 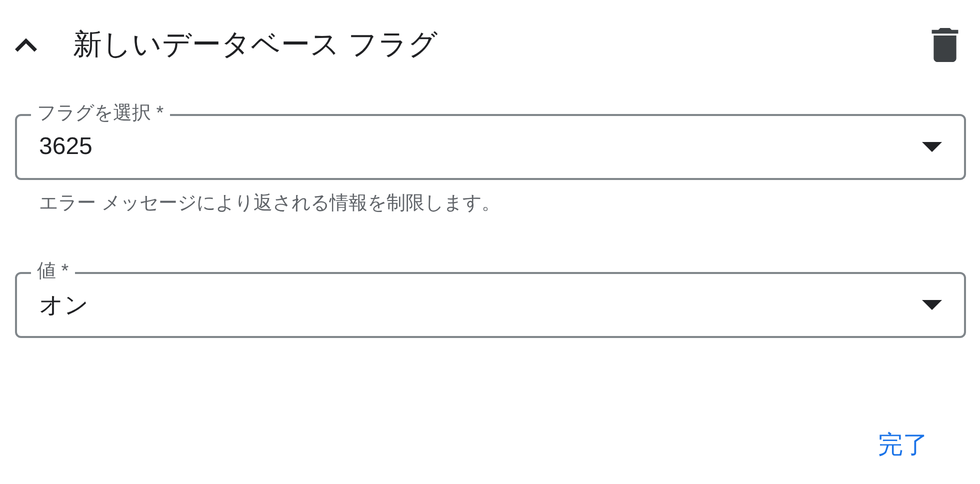 What do you see at coordinates (100, 114) in the screenshot?
I see `field-label: フラグを選択 *` at bounding box center [100, 114].